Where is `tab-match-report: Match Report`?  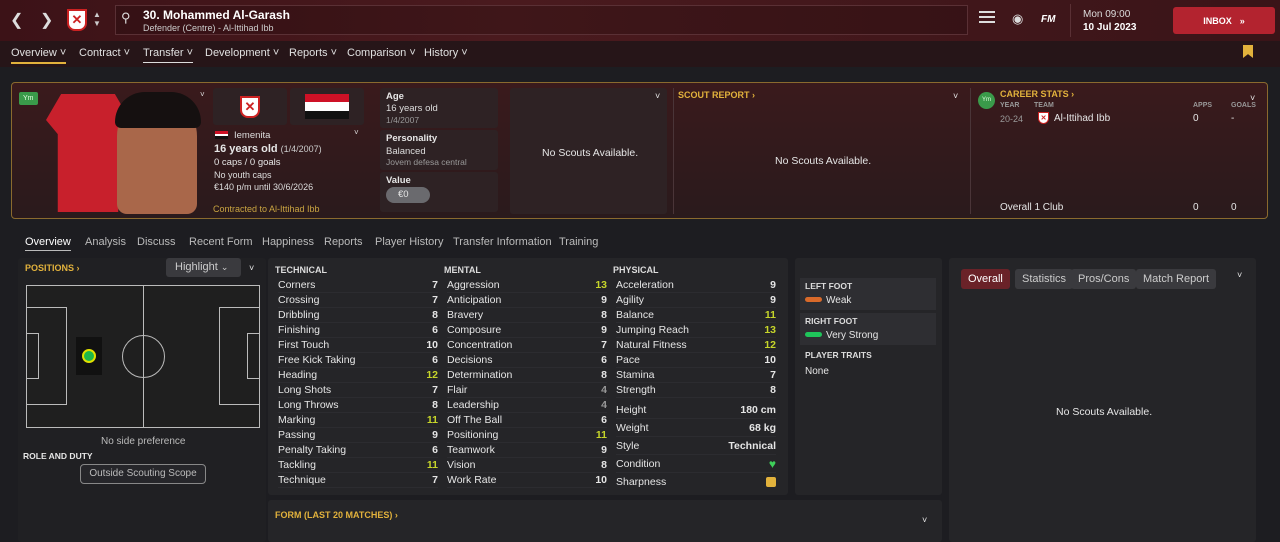 tab-match-report: Match Report is located at coordinates (1176, 279).